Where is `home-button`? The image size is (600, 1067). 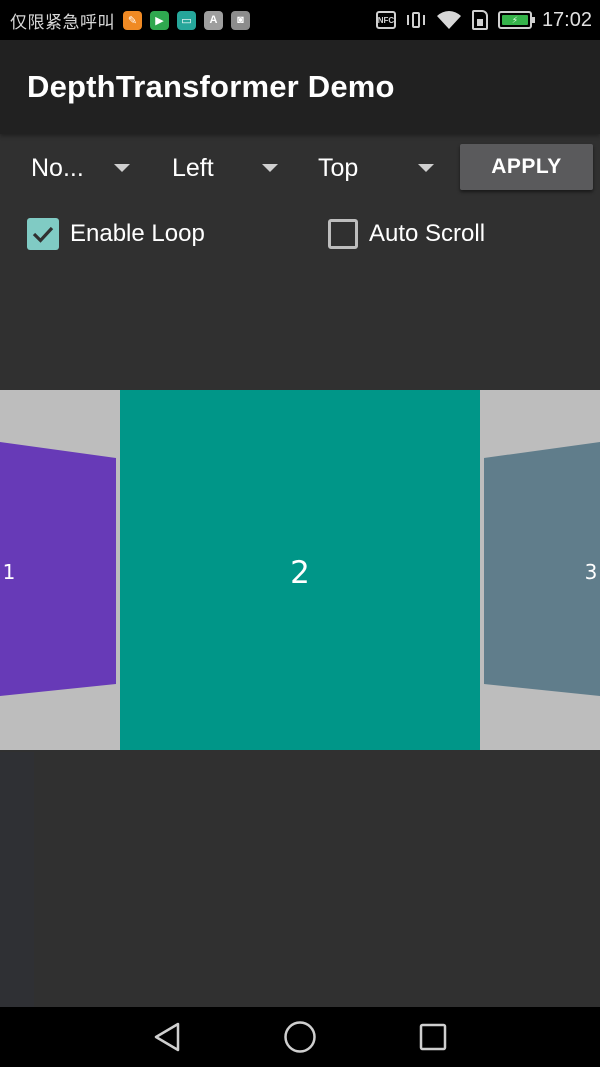 home-button is located at coordinates (300, 1037).